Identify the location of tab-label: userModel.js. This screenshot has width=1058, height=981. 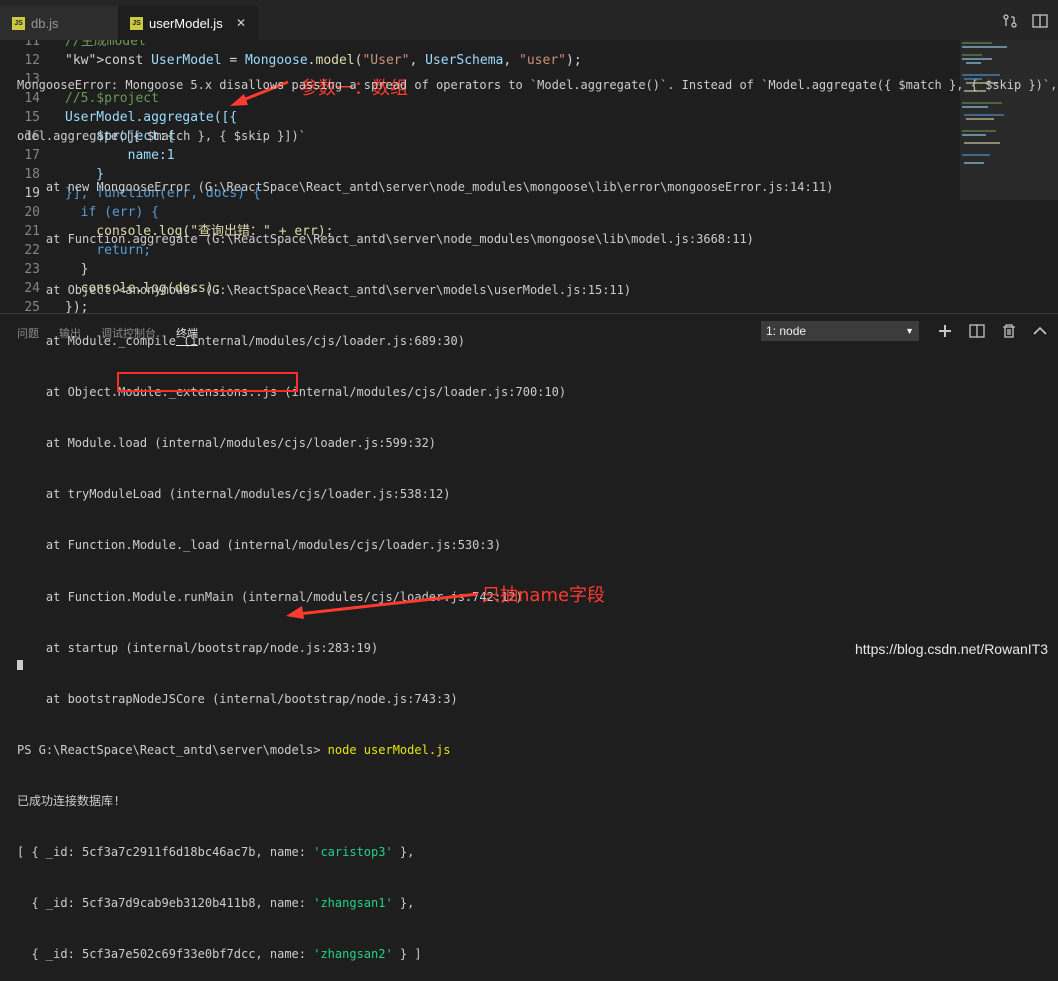
(186, 23).